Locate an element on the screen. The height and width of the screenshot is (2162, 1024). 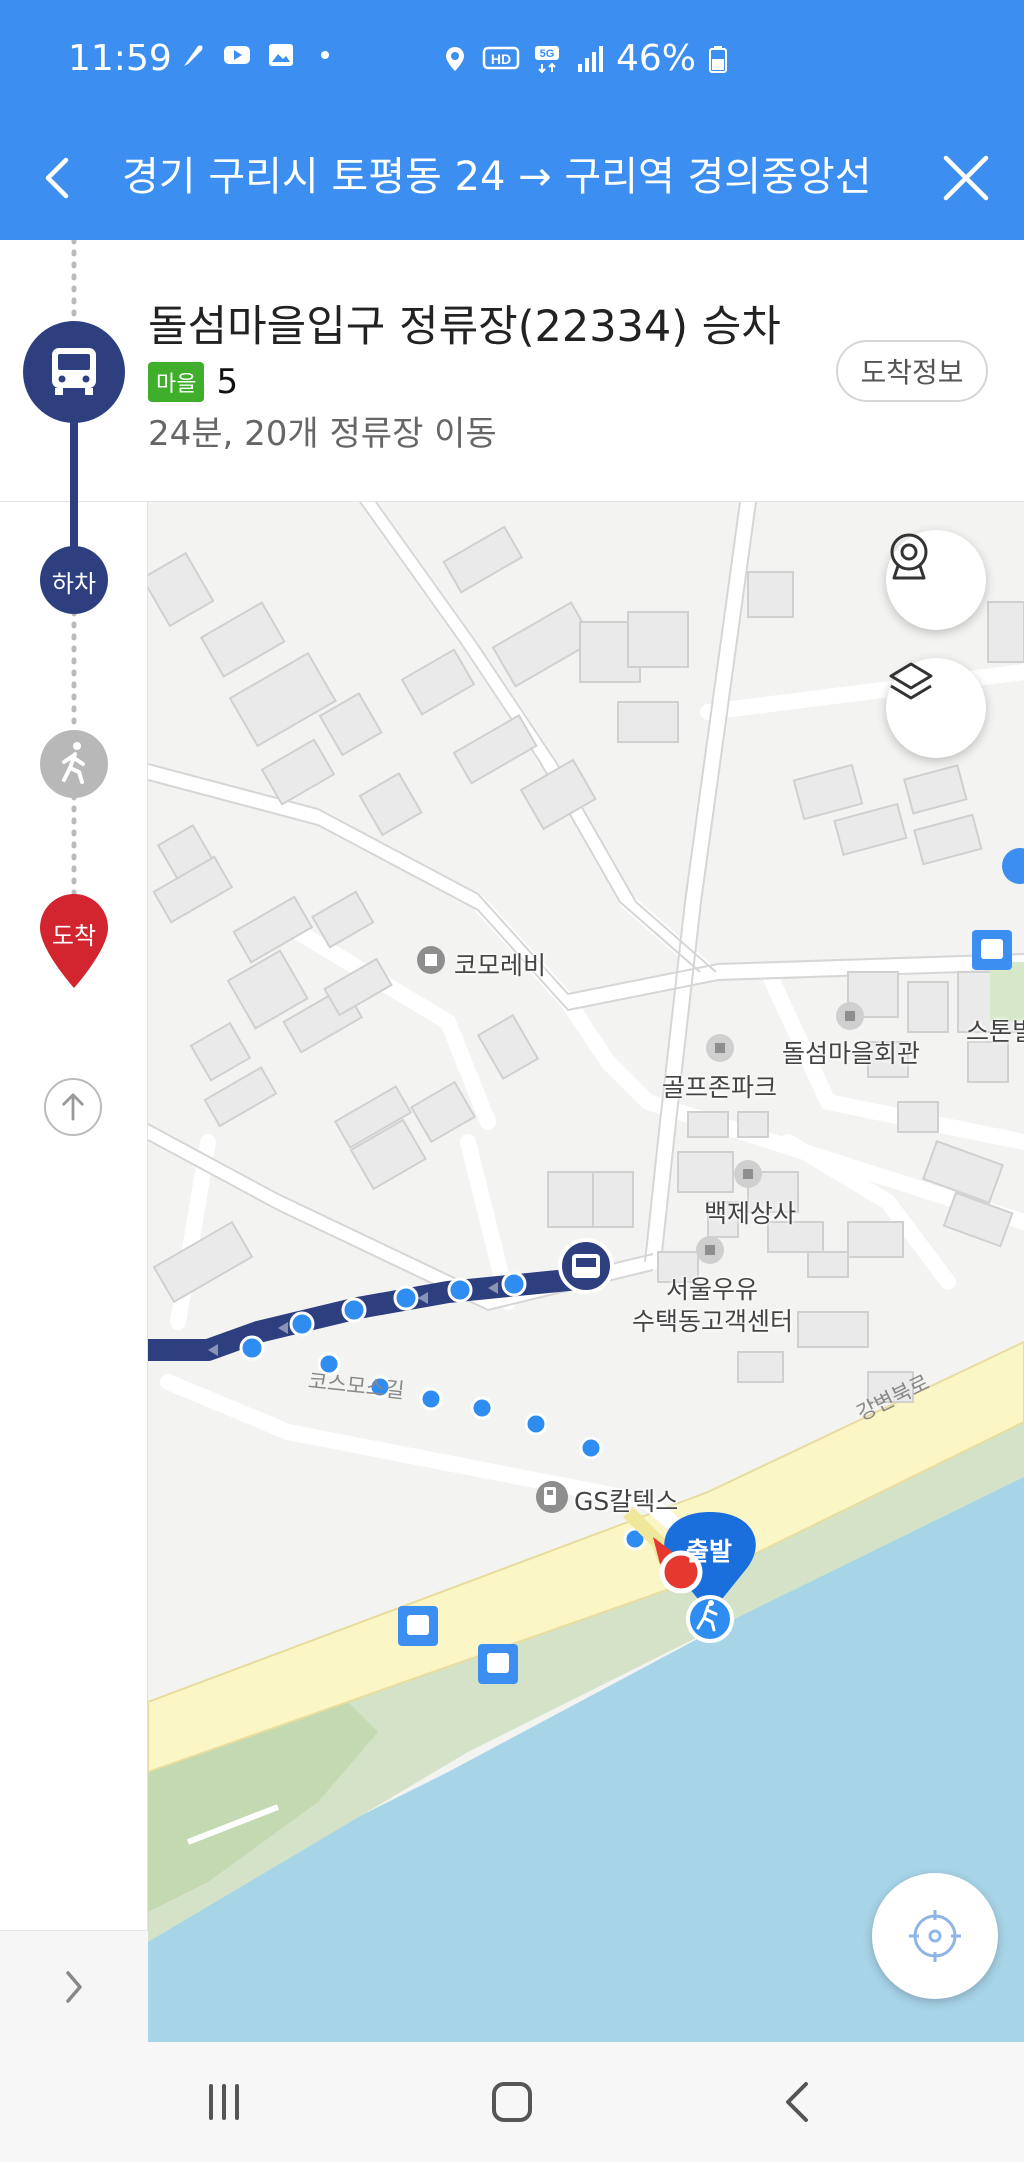
poi-label-seoul-milk: 서울우유 is located at coordinates (712, 1288).